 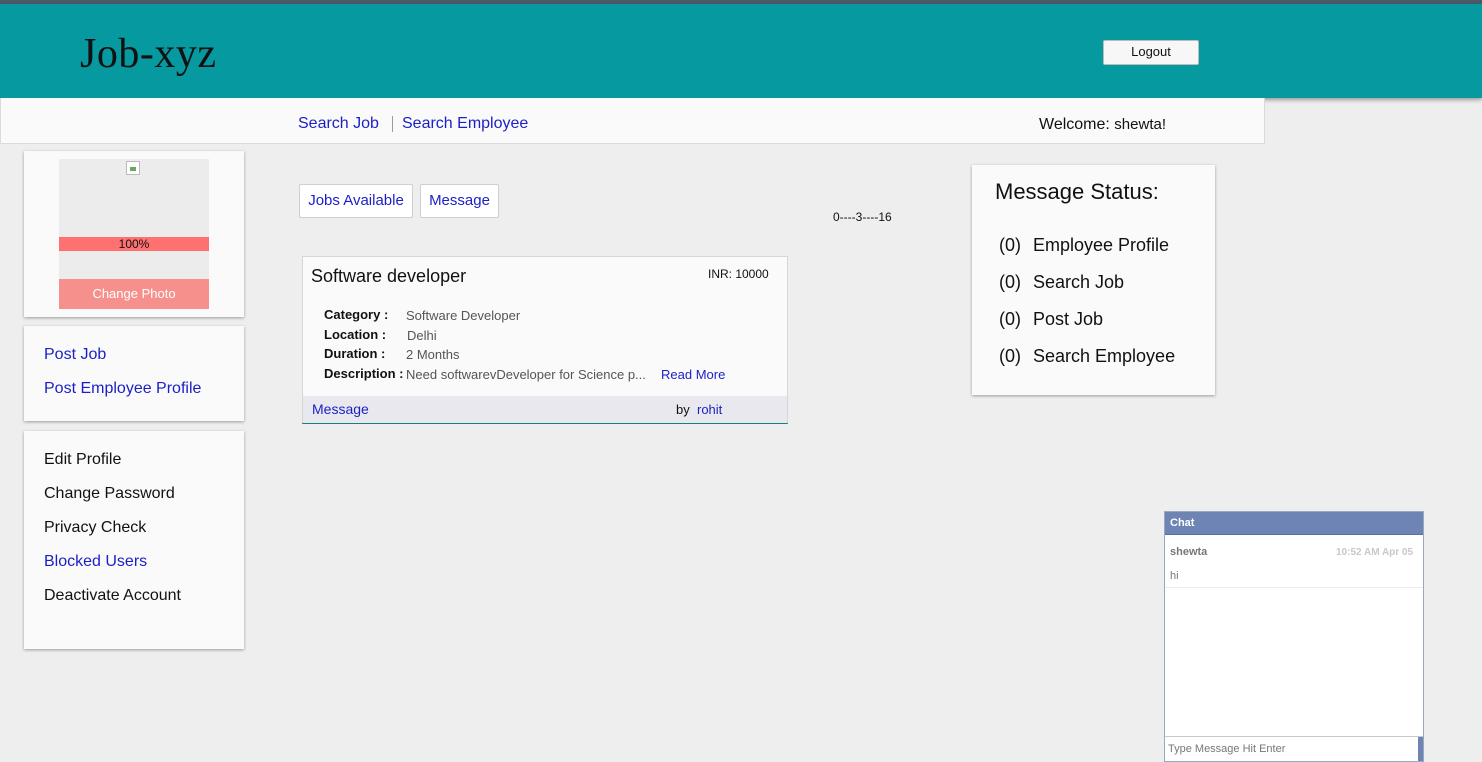 I want to click on job-location-row: Location : Delhi, so click(x=380, y=335).